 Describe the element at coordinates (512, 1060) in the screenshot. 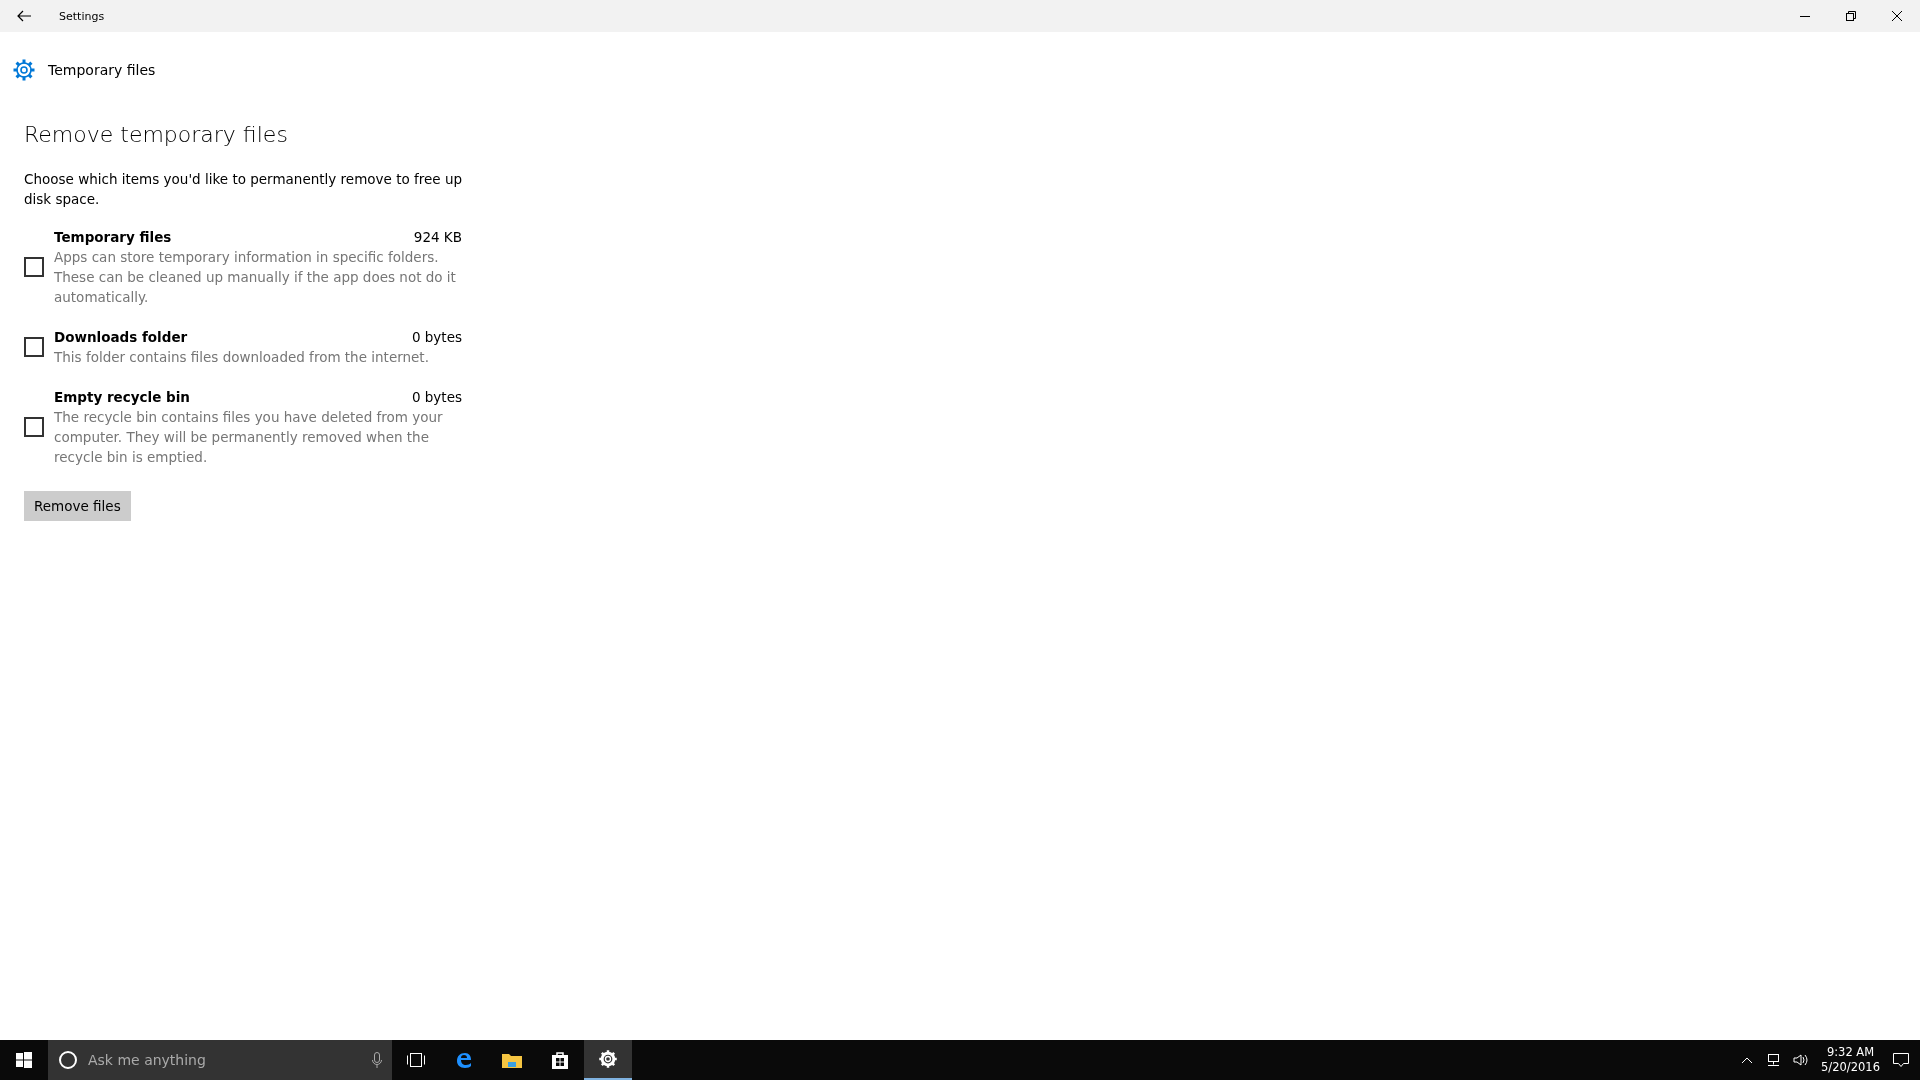

I see `folder-icon` at that location.